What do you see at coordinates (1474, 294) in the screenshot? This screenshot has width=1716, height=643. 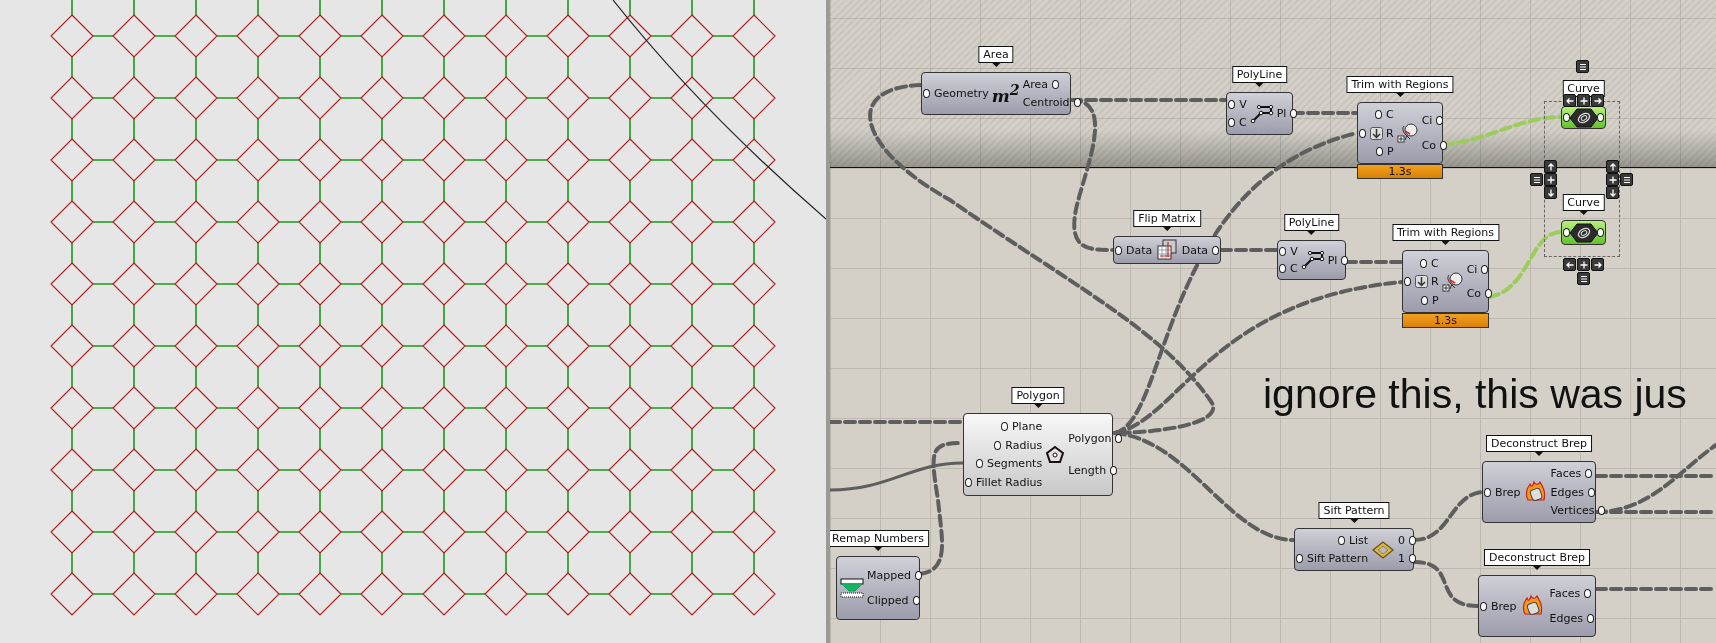 I see `output-label: Co` at bounding box center [1474, 294].